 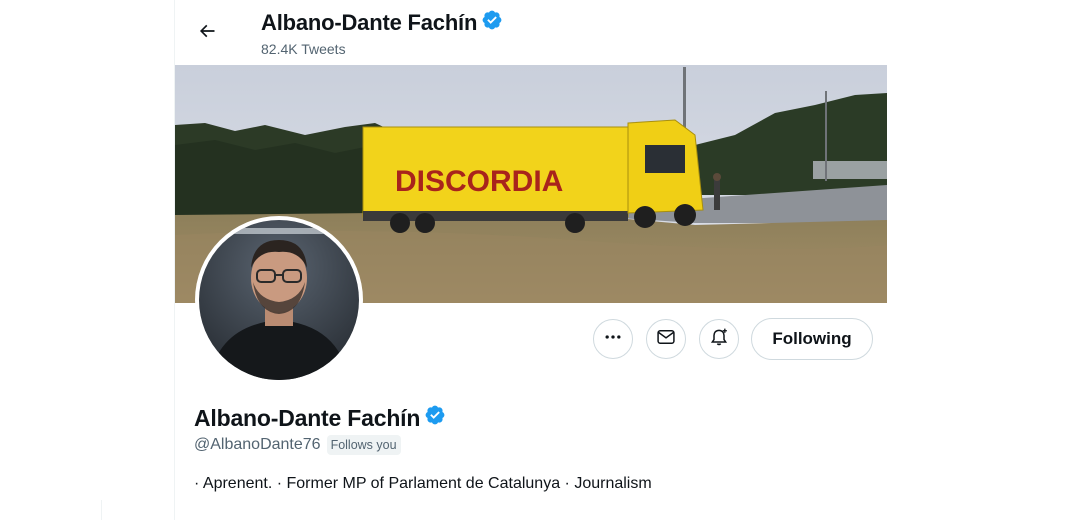 I want to click on arrow-left-icon, so click(x=207, y=33).